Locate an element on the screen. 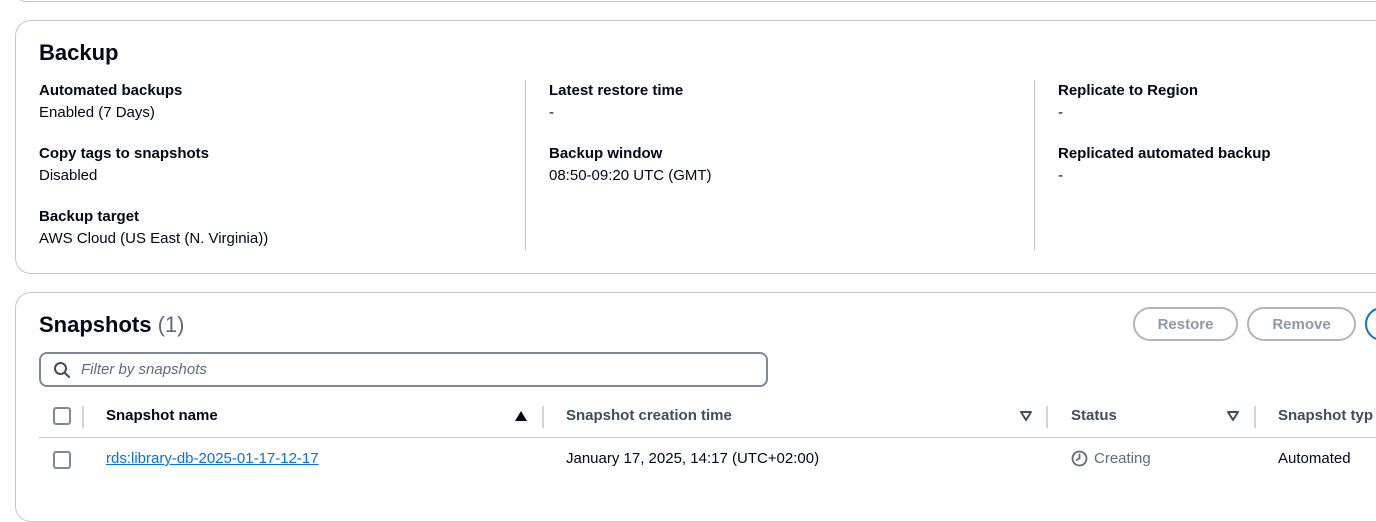 Image resolution: width=1376 pixels, height=522 pixels. automated-backups-value: Enabled (7 Days) is located at coordinates (97, 112).